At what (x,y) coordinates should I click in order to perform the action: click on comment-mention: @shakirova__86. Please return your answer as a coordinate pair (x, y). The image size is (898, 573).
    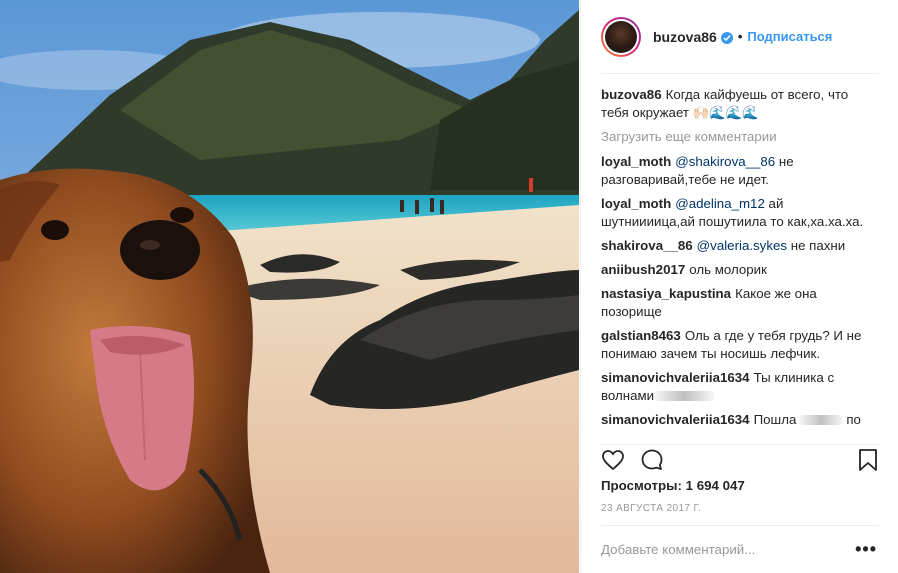
    Looking at the image, I should click on (725, 161).